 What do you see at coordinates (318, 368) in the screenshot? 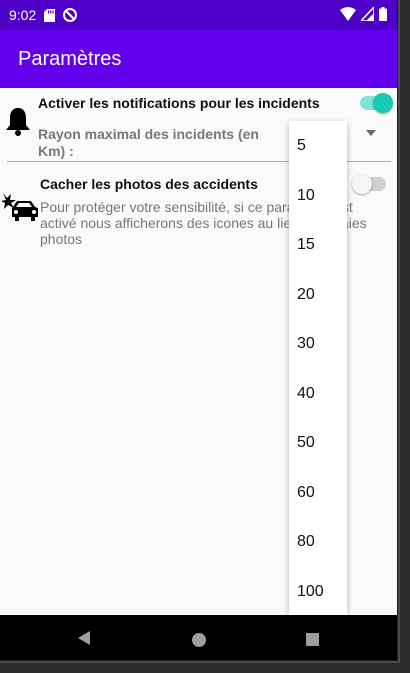
I see `radius-dropdown-menu: 5 10 15 20 30 40 50 60 80 100` at bounding box center [318, 368].